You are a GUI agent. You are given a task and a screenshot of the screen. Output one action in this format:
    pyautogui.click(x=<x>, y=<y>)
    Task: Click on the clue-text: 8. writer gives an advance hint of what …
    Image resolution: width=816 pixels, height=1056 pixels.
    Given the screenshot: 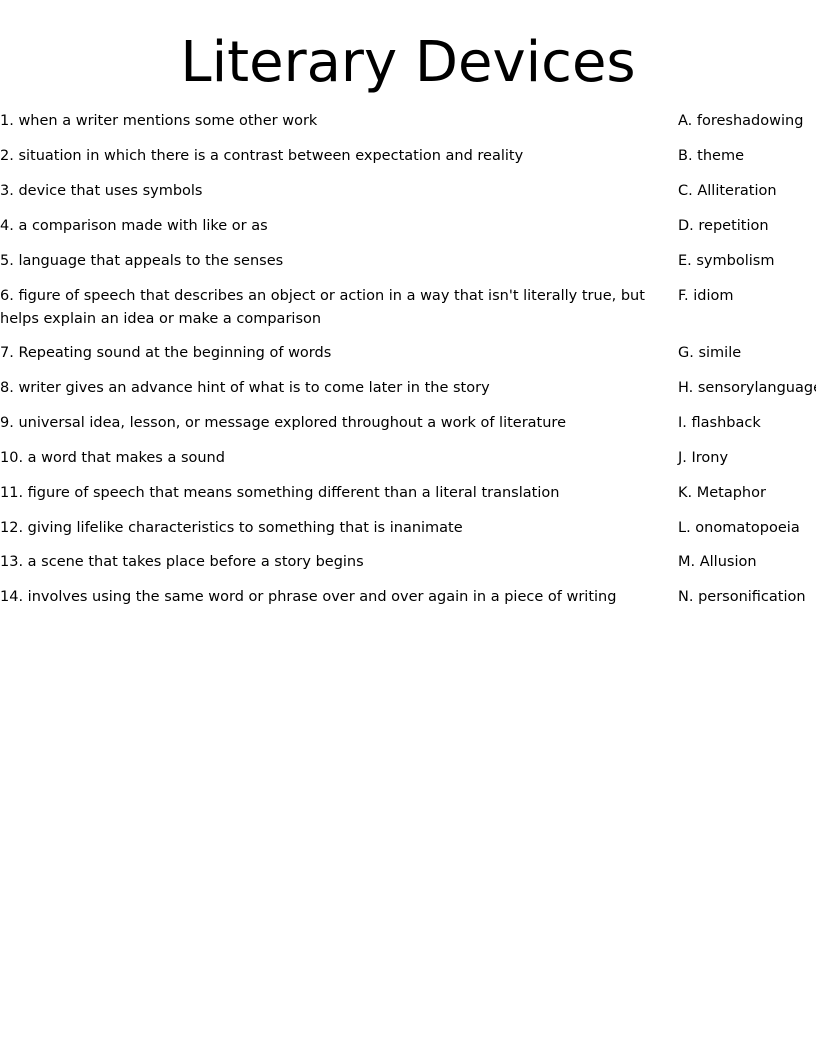 What is the action you would take?
    pyautogui.click(x=245, y=388)
    